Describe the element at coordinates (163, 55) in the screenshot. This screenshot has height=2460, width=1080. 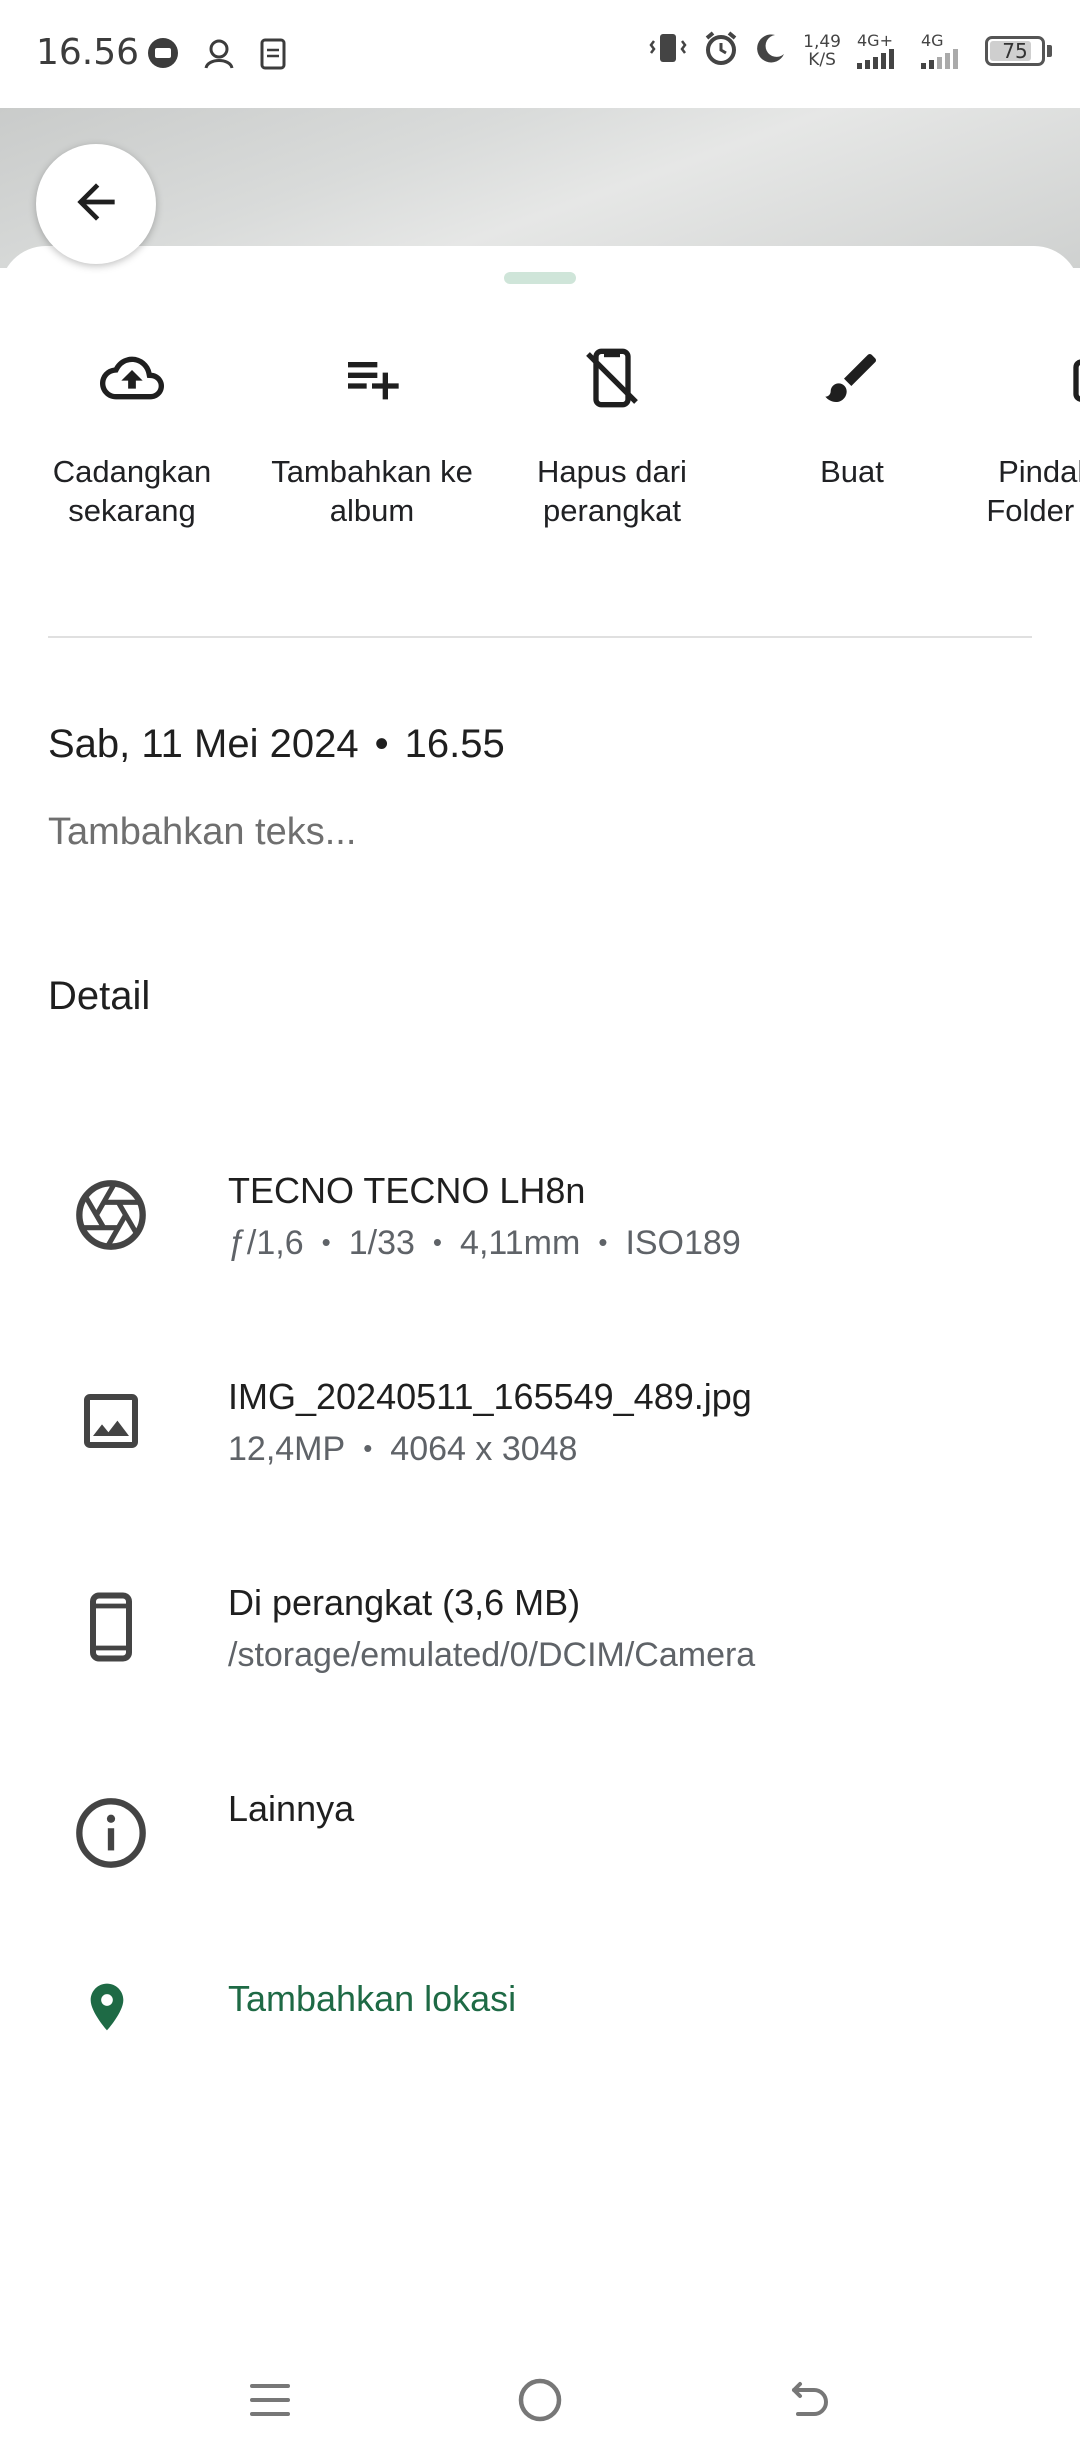
I see `chat-notification-icon` at that location.